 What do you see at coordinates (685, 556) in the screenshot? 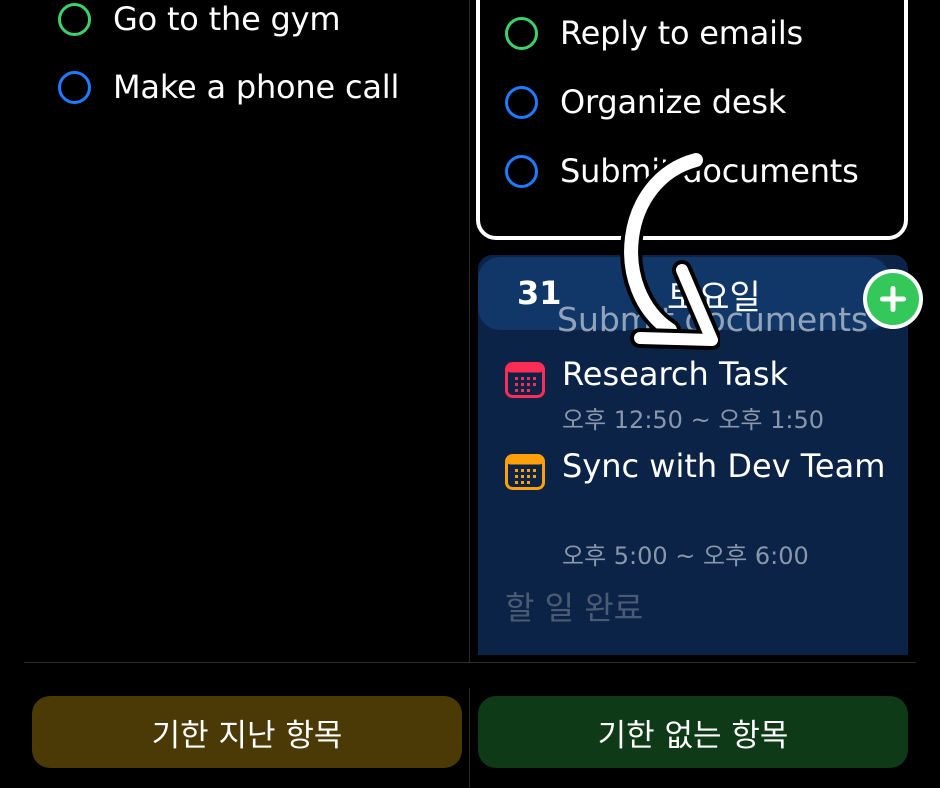
I see `event-time: 오후 5:00 ~ 오후 6:00` at bounding box center [685, 556].